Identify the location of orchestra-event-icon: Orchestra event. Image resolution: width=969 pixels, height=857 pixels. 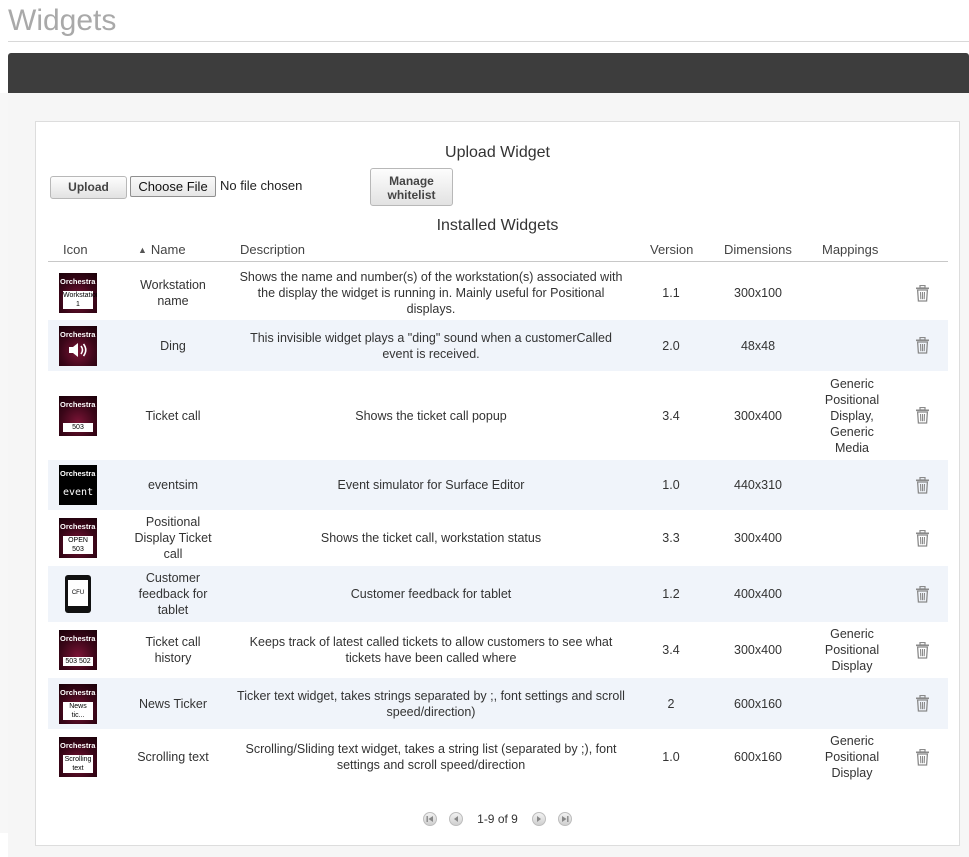
(78, 485).